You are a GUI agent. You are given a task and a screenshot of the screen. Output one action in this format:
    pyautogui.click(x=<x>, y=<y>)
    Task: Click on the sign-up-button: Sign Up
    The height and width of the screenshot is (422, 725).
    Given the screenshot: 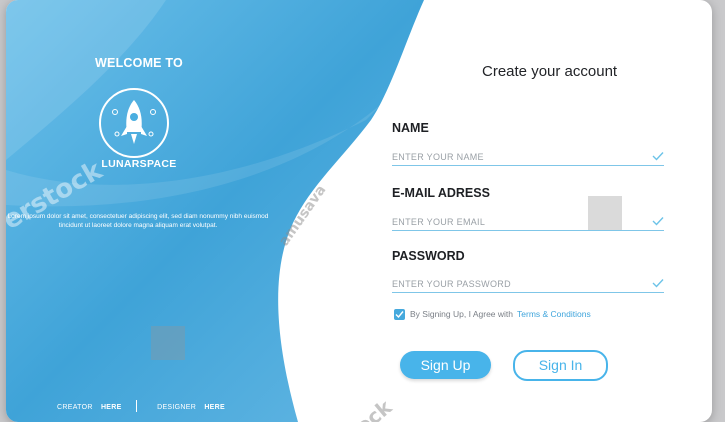 What is the action you would take?
    pyautogui.click(x=445, y=365)
    